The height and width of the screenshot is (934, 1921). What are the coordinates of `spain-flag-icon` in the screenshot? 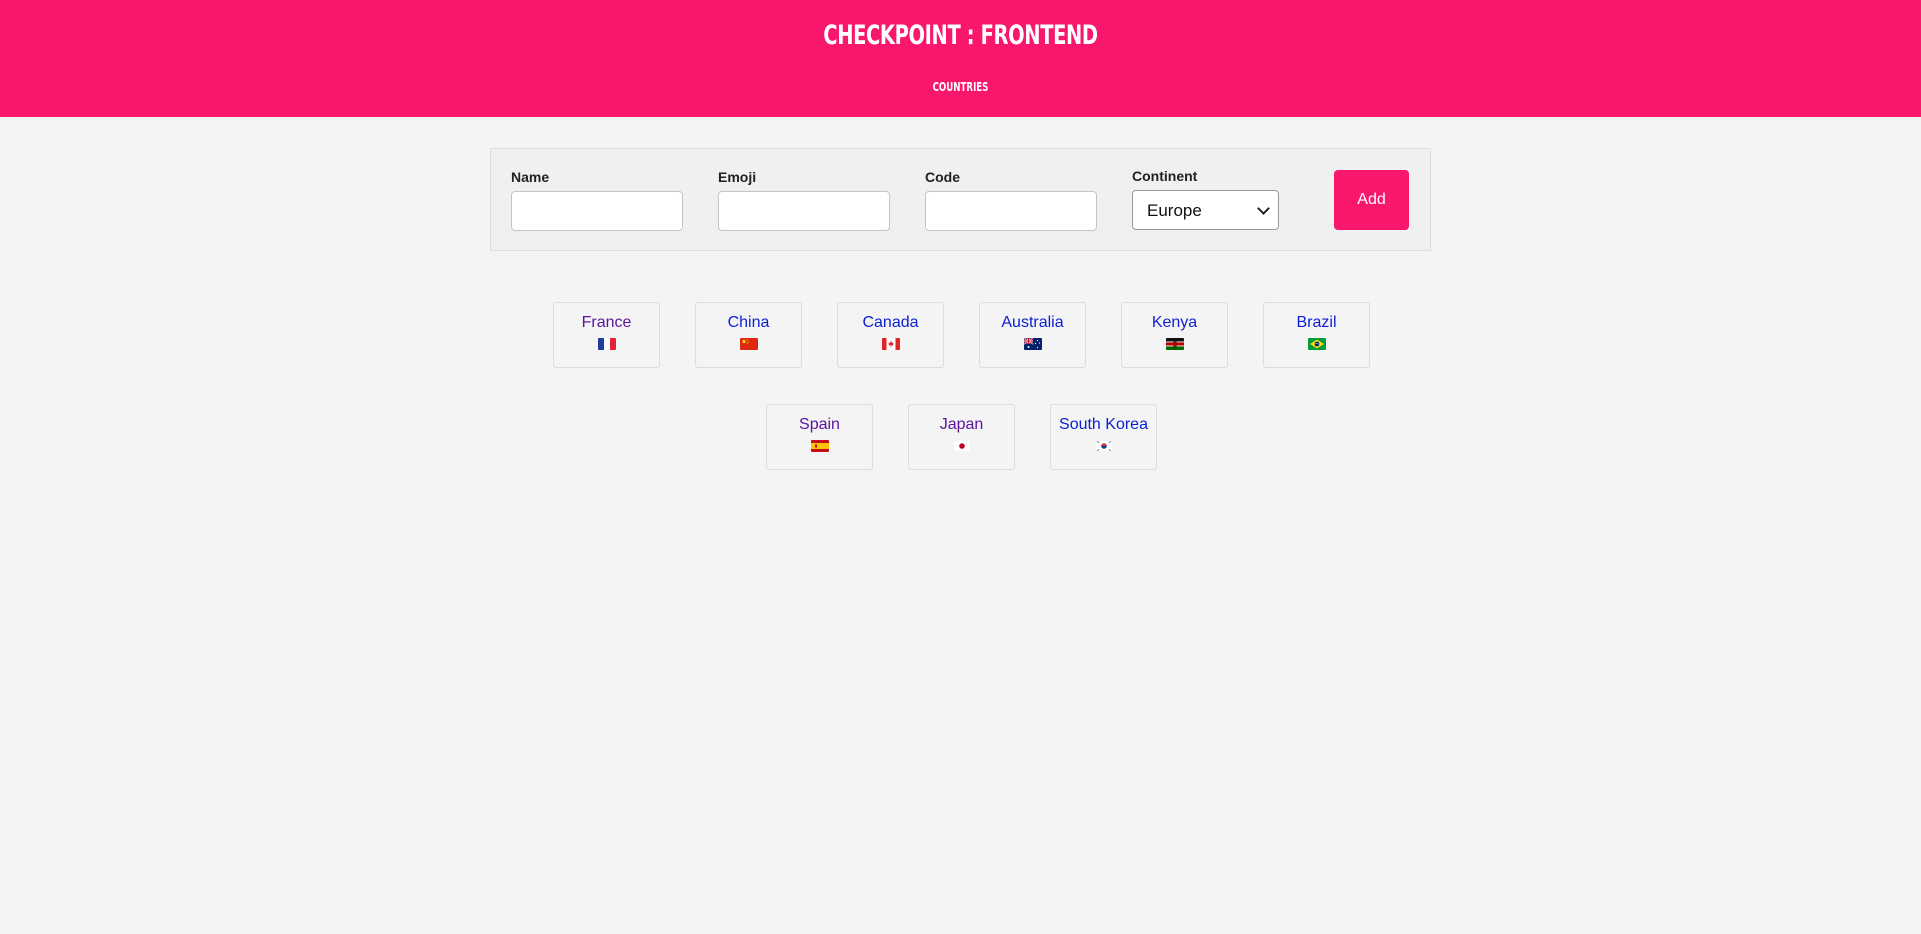 It's located at (819, 446).